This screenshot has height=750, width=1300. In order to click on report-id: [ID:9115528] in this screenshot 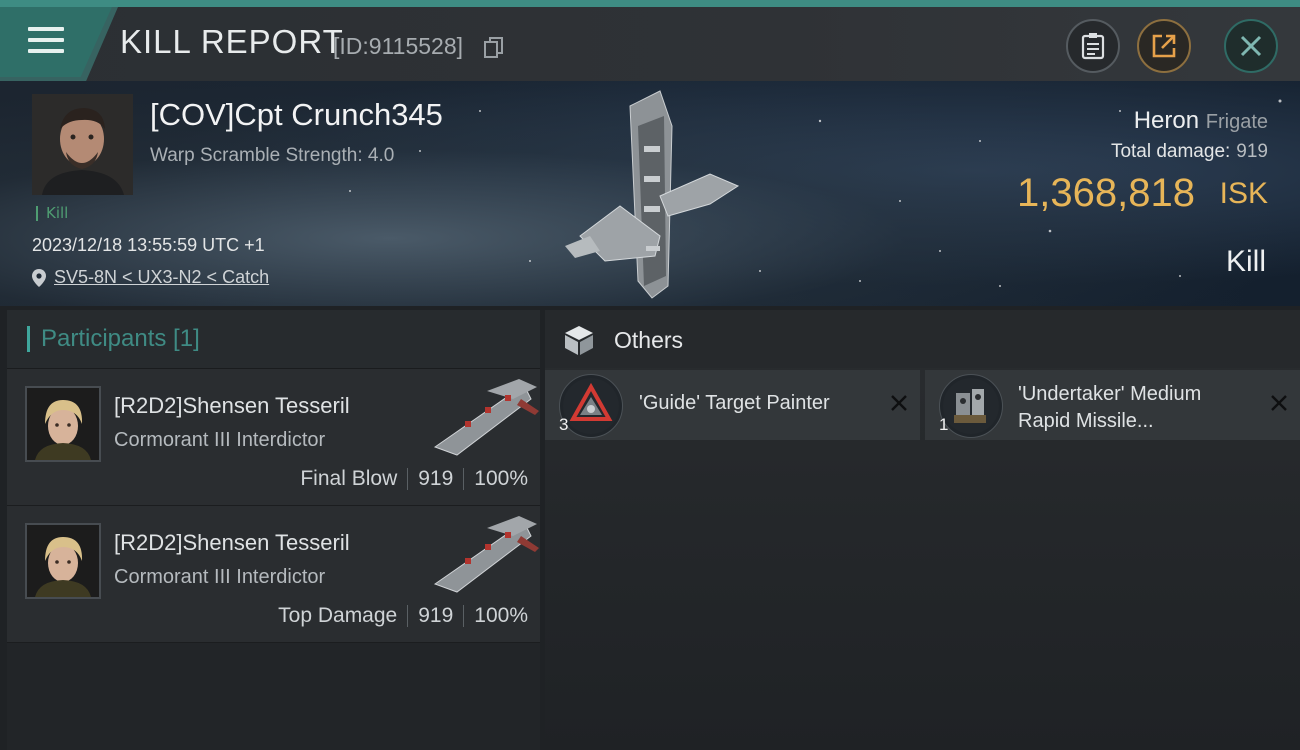, I will do `click(398, 46)`.